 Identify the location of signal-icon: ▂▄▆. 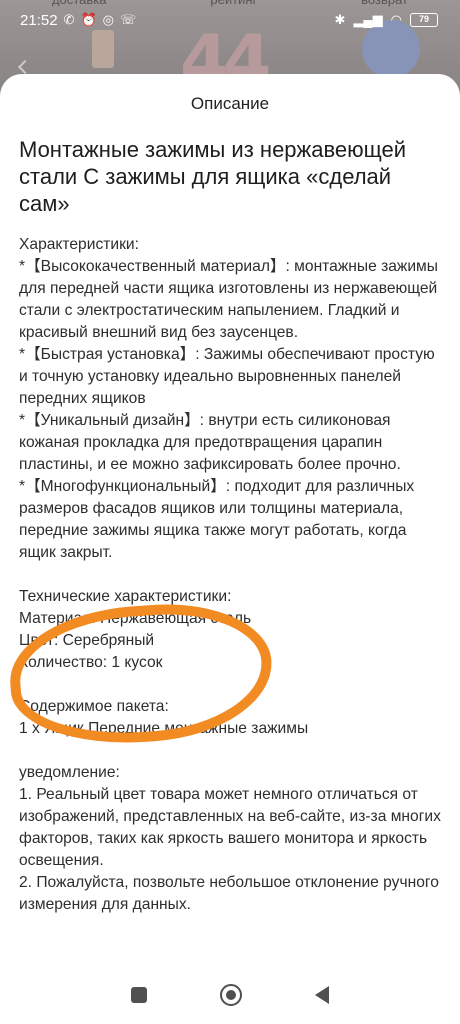
(368, 19).